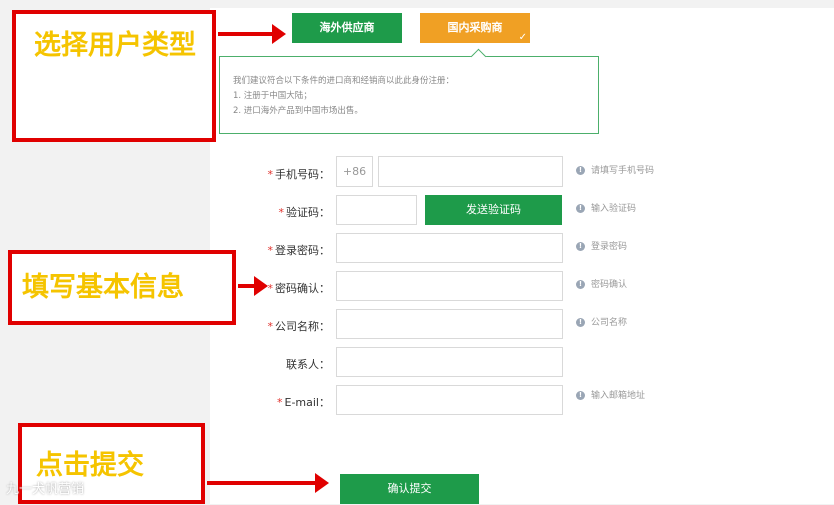 The image size is (834, 505). I want to click on phone-input, so click(470, 171).